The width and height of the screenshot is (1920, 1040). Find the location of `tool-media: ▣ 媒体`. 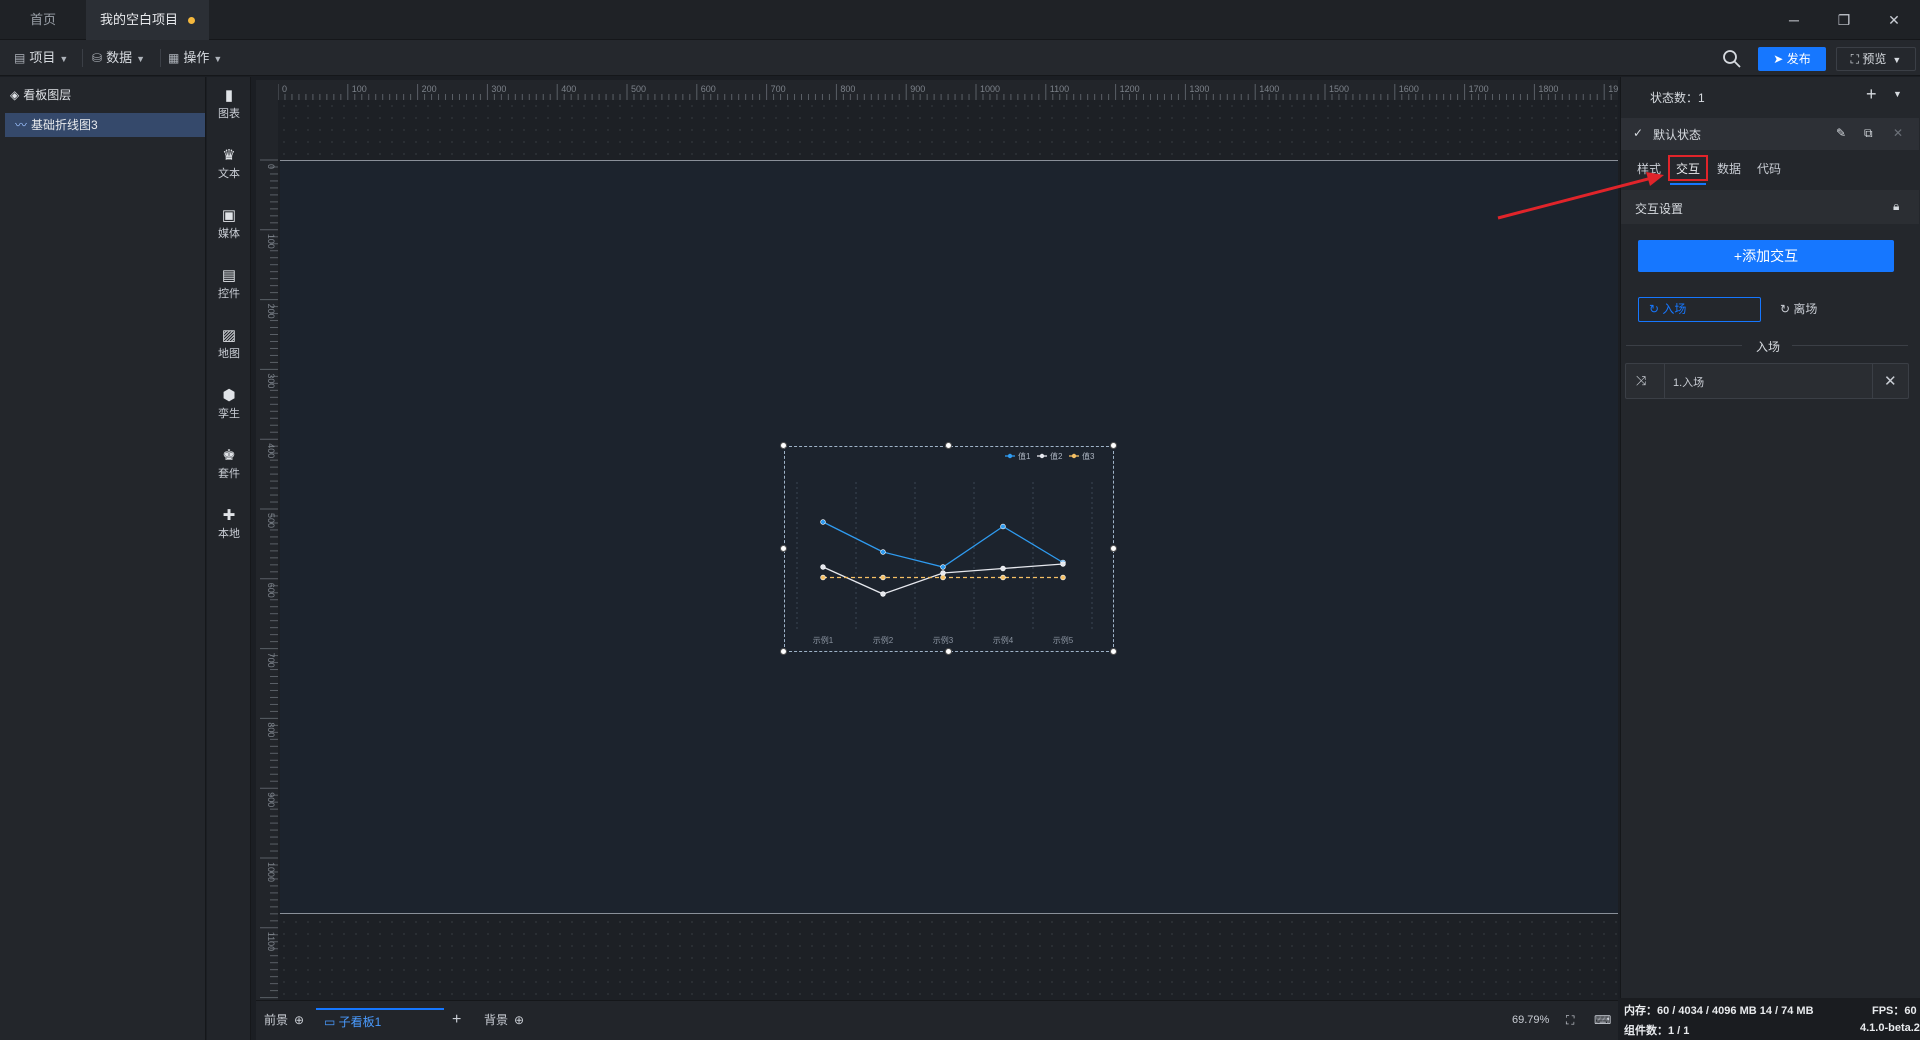

tool-media: ▣ 媒体 is located at coordinates (229, 224).